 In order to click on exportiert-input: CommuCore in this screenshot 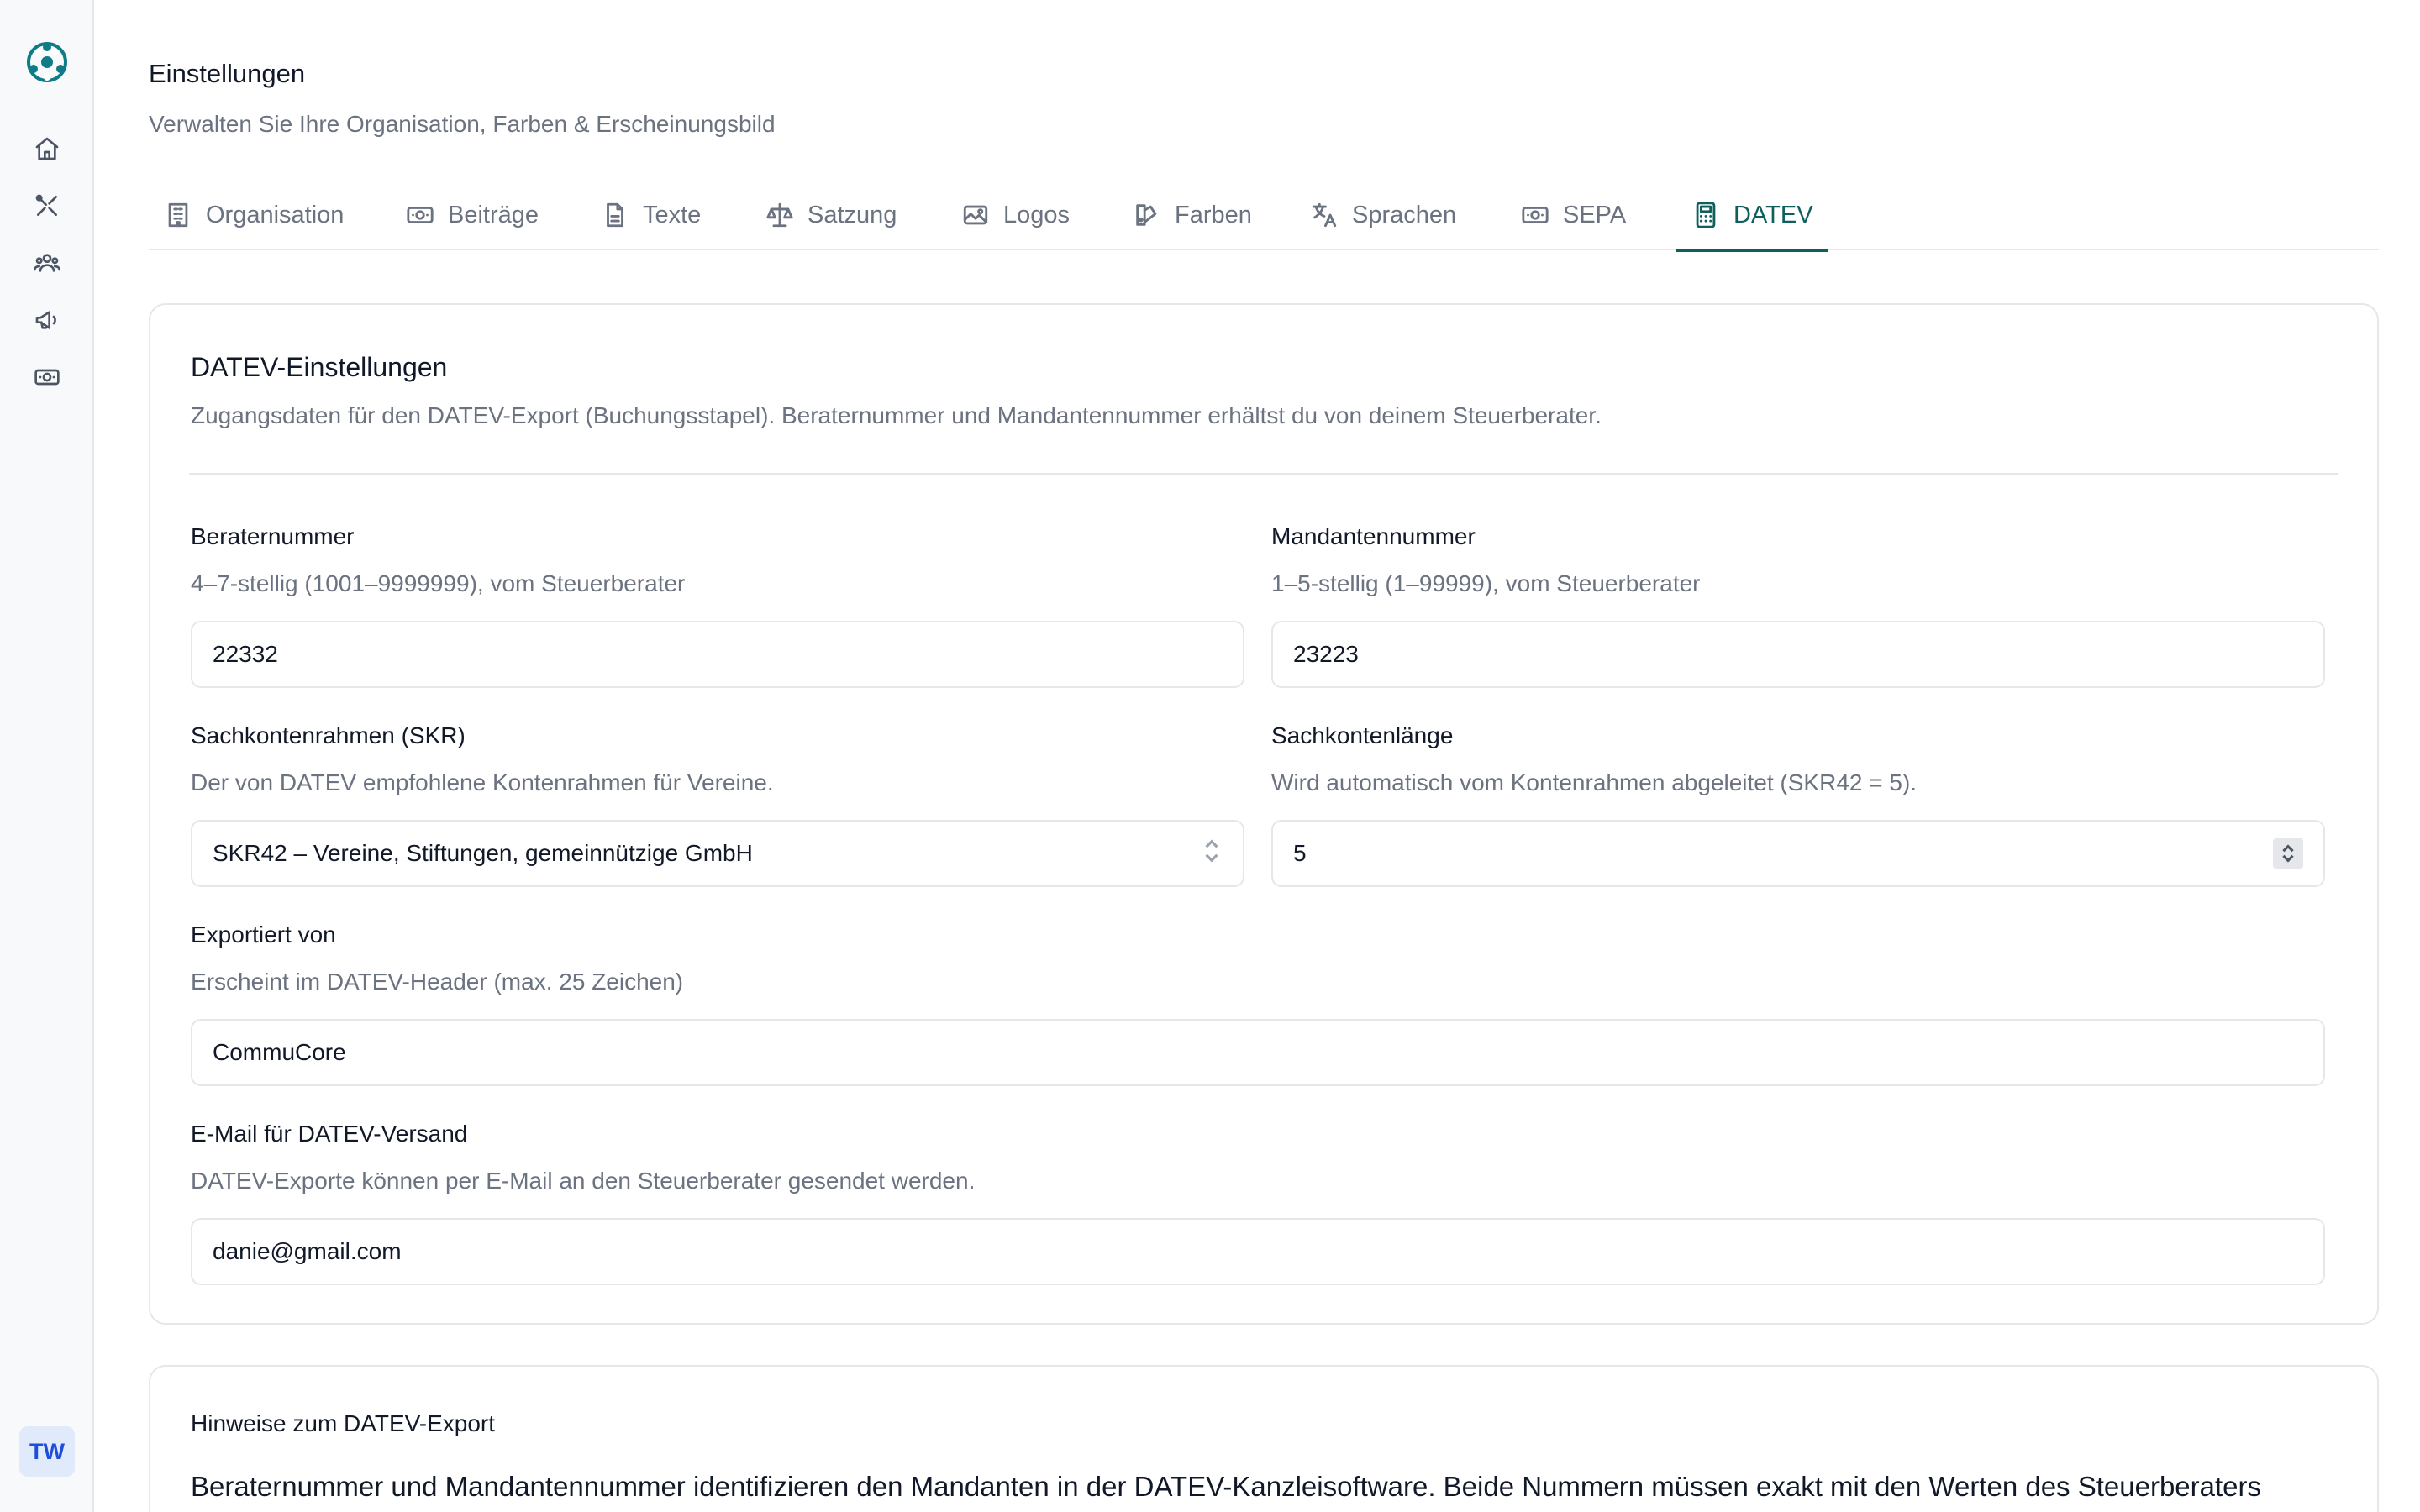, I will do `click(1258, 1052)`.